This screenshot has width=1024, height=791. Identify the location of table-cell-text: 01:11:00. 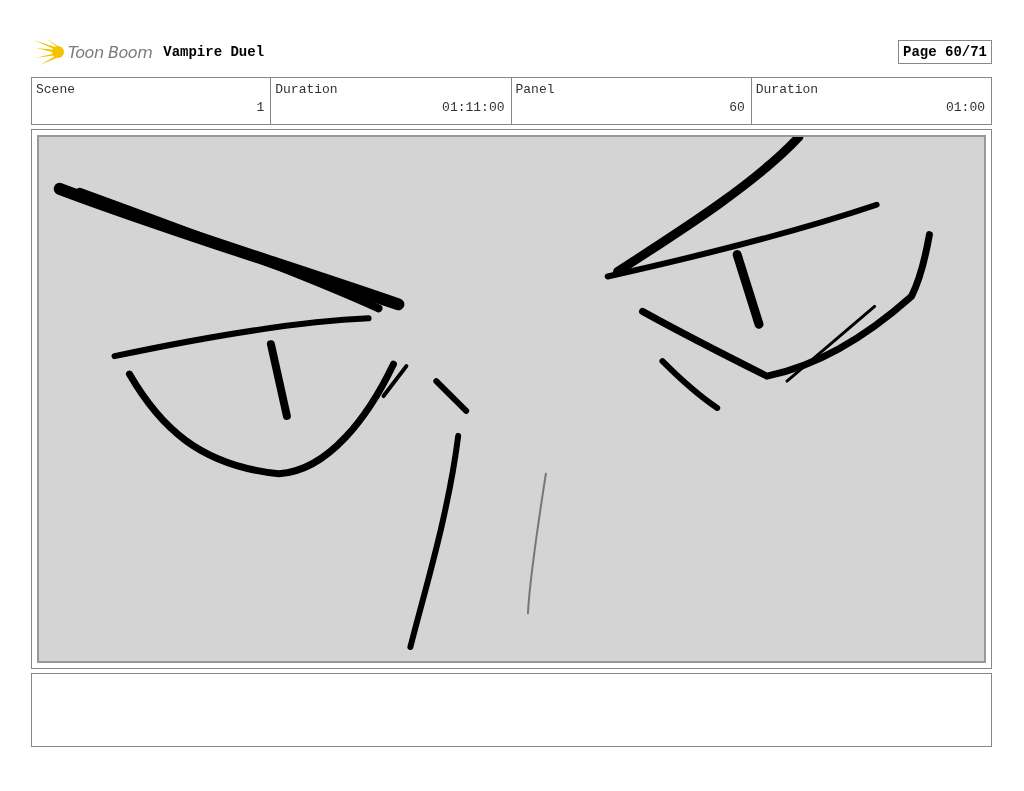
(473, 107).